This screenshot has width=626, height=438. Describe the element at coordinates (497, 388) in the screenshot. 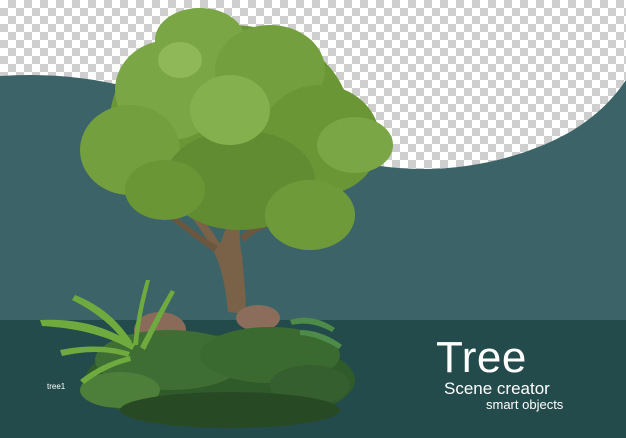

I see `caption-subtitle: Scene creator` at that location.